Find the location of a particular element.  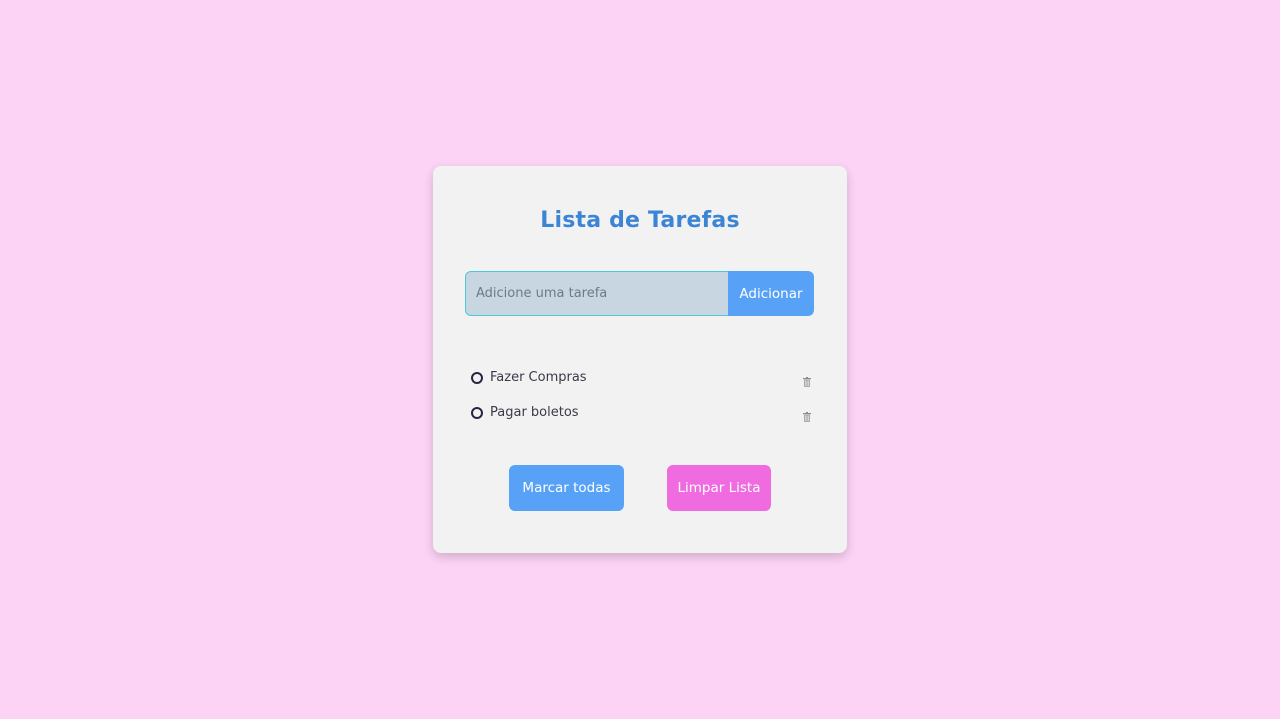

add-task-row: Adicionar is located at coordinates (639, 293).